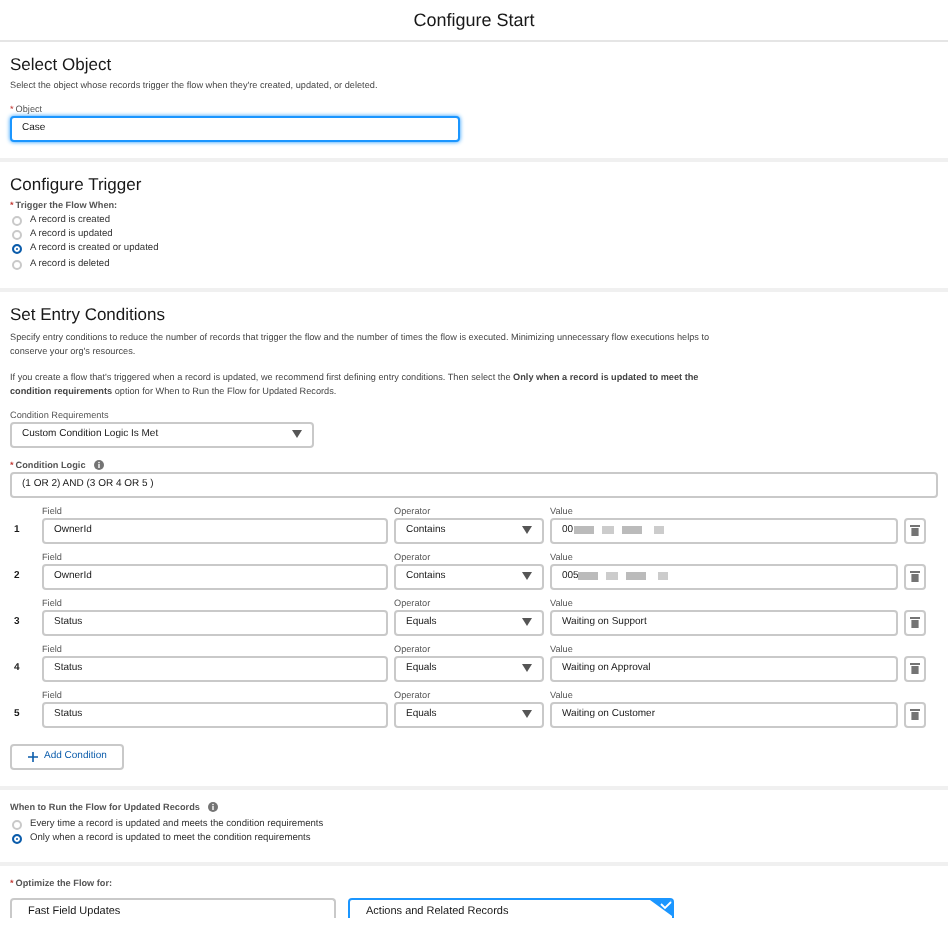 This screenshot has width=948, height=938. What do you see at coordinates (62, 64) in the screenshot?
I see `section-heading: Select Object` at bounding box center [62, 64].